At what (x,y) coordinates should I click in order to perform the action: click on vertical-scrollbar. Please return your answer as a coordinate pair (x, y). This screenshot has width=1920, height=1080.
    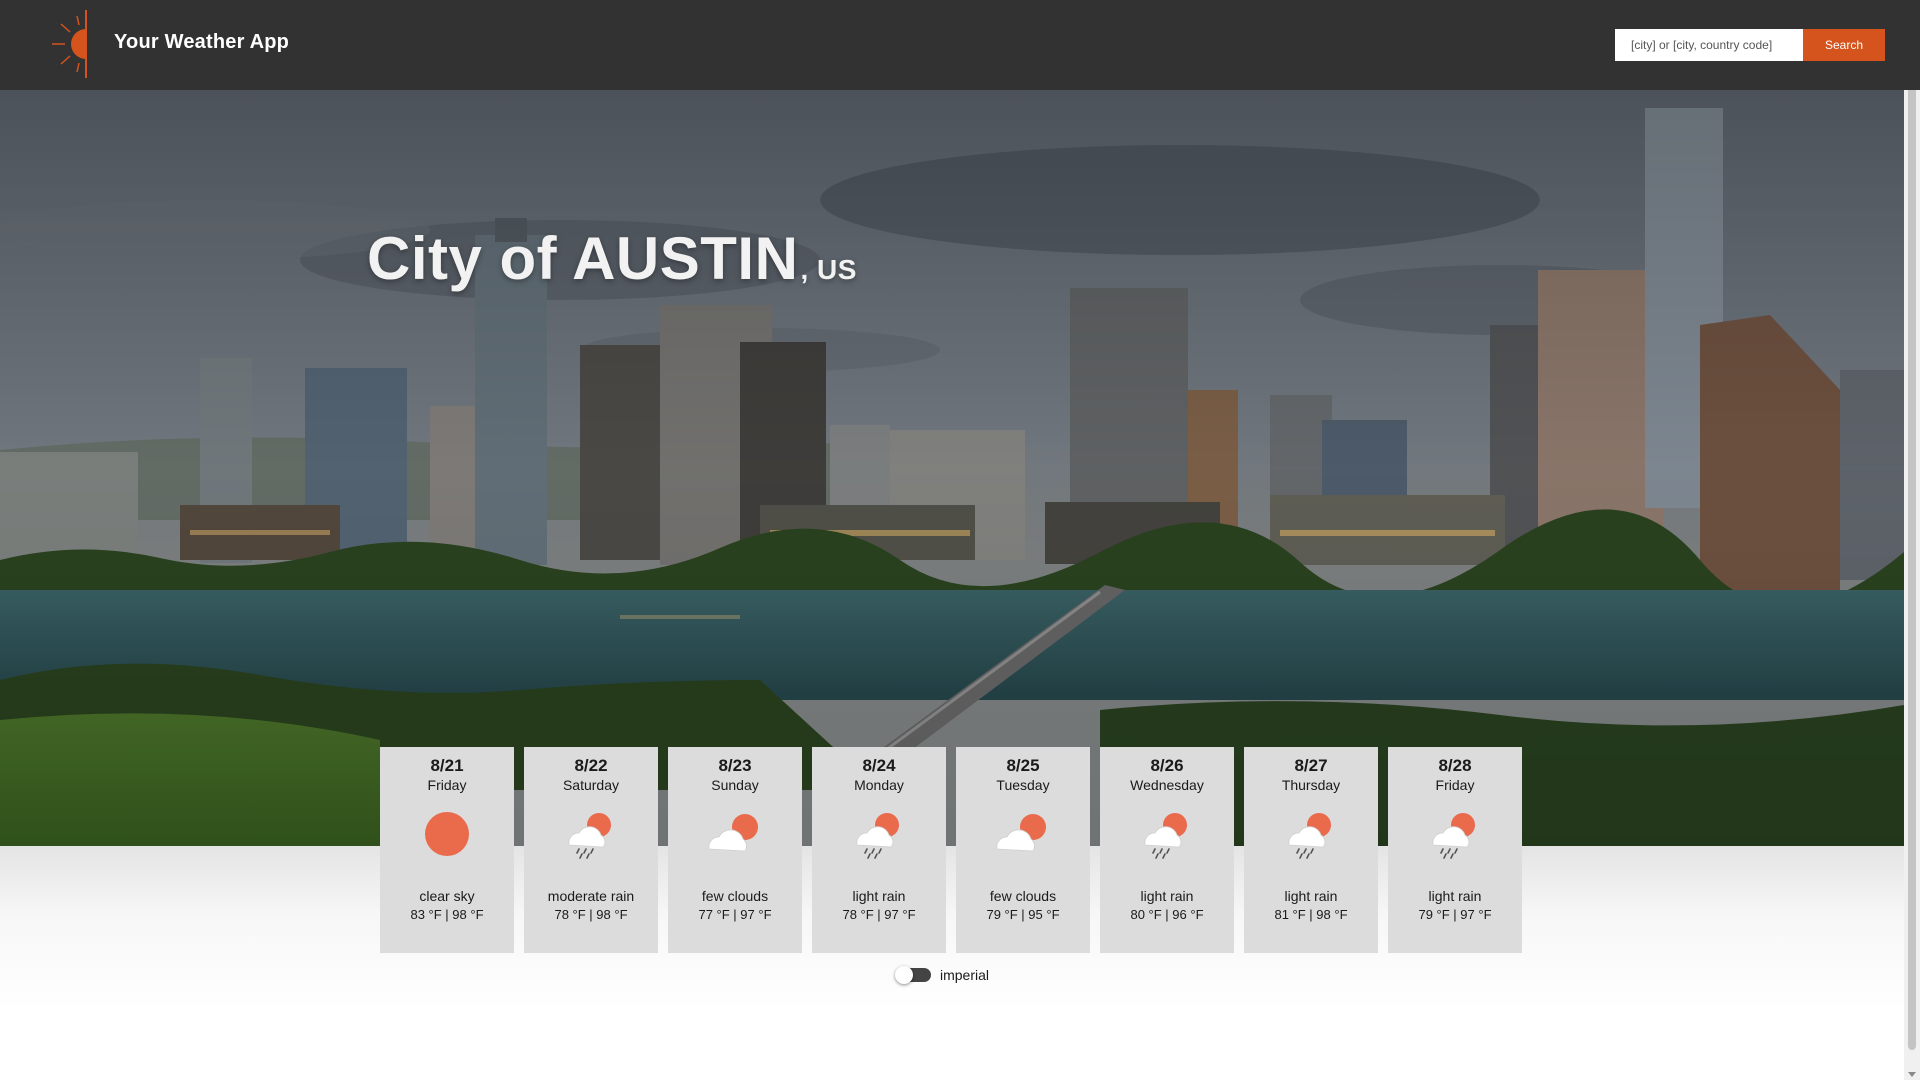
    Looking at the image, I should click on (1912, 540).